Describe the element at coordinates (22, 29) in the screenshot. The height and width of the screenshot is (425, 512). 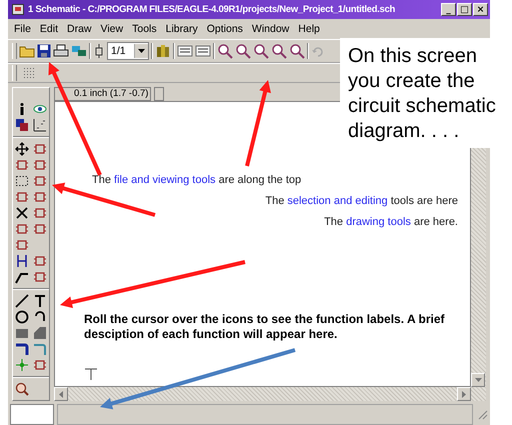
I see `menu-item: File` at that location.